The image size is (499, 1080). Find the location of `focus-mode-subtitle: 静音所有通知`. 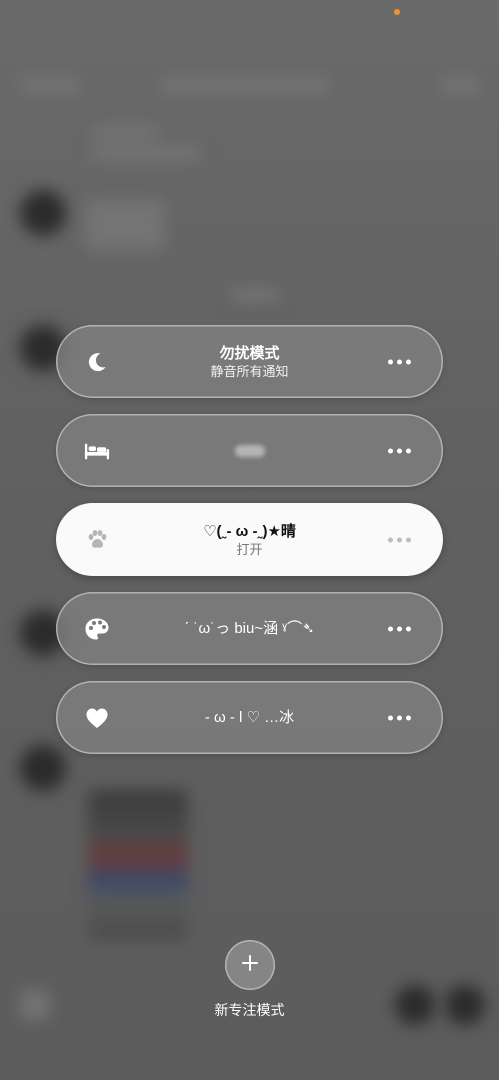

focus-mode-subtitle: 静音所有通知 is located at coordinates (249, 371).